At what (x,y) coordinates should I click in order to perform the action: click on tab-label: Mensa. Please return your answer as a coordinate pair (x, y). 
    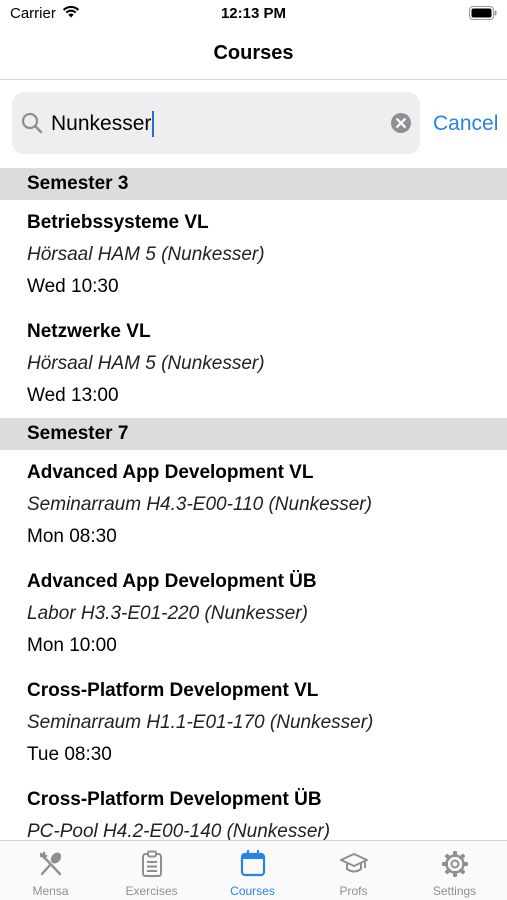
    Looking at the image, I should click on (50, 891).